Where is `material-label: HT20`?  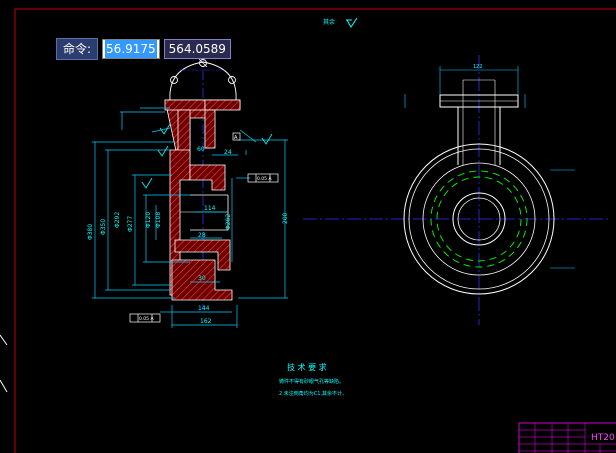 material-label: HT20 is located at coordinates (603, 438).